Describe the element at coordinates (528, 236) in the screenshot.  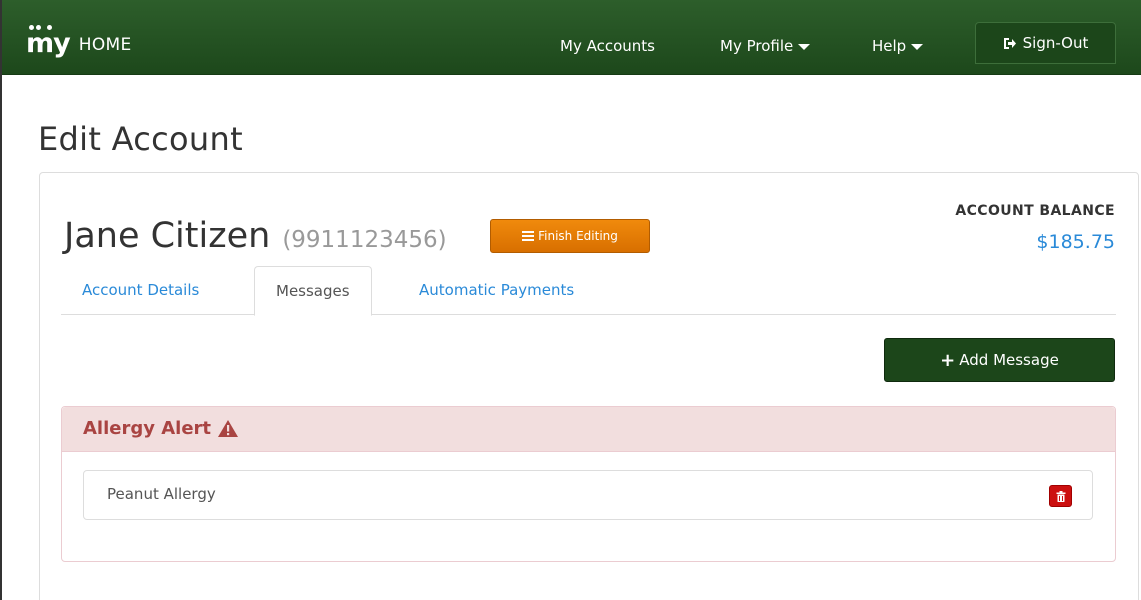
I see `list-icon` at that location.